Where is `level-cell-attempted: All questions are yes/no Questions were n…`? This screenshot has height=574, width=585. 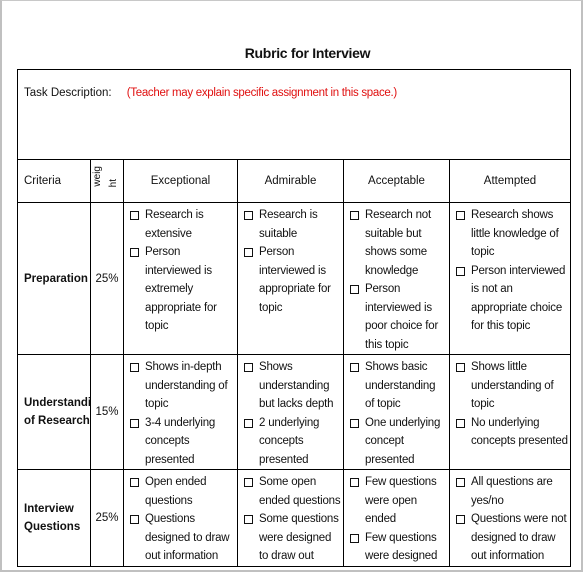
level-cell-attempted: All questions are yes/no Questions were n… is located at coordinates (510, 518).